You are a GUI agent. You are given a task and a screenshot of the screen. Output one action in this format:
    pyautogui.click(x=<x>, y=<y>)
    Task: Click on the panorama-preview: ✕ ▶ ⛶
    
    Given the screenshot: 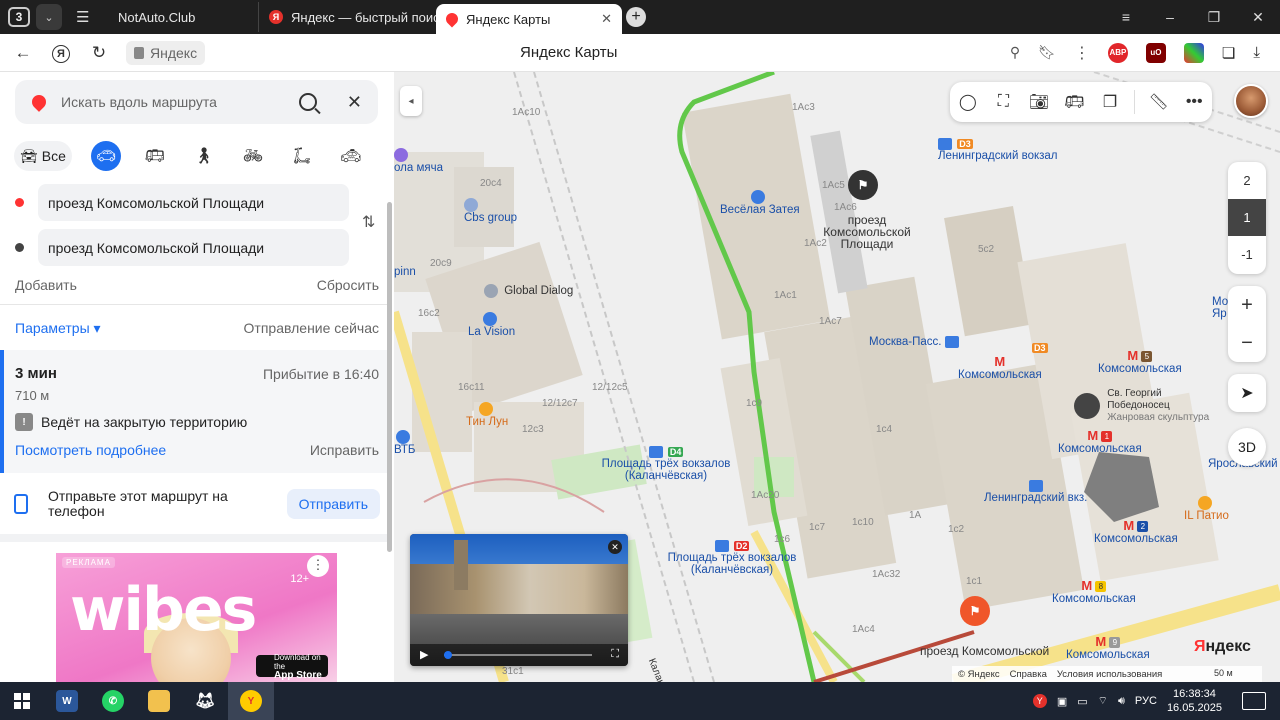 What is the action you would take?
    pyautogui.click(x=519, y=600)
    